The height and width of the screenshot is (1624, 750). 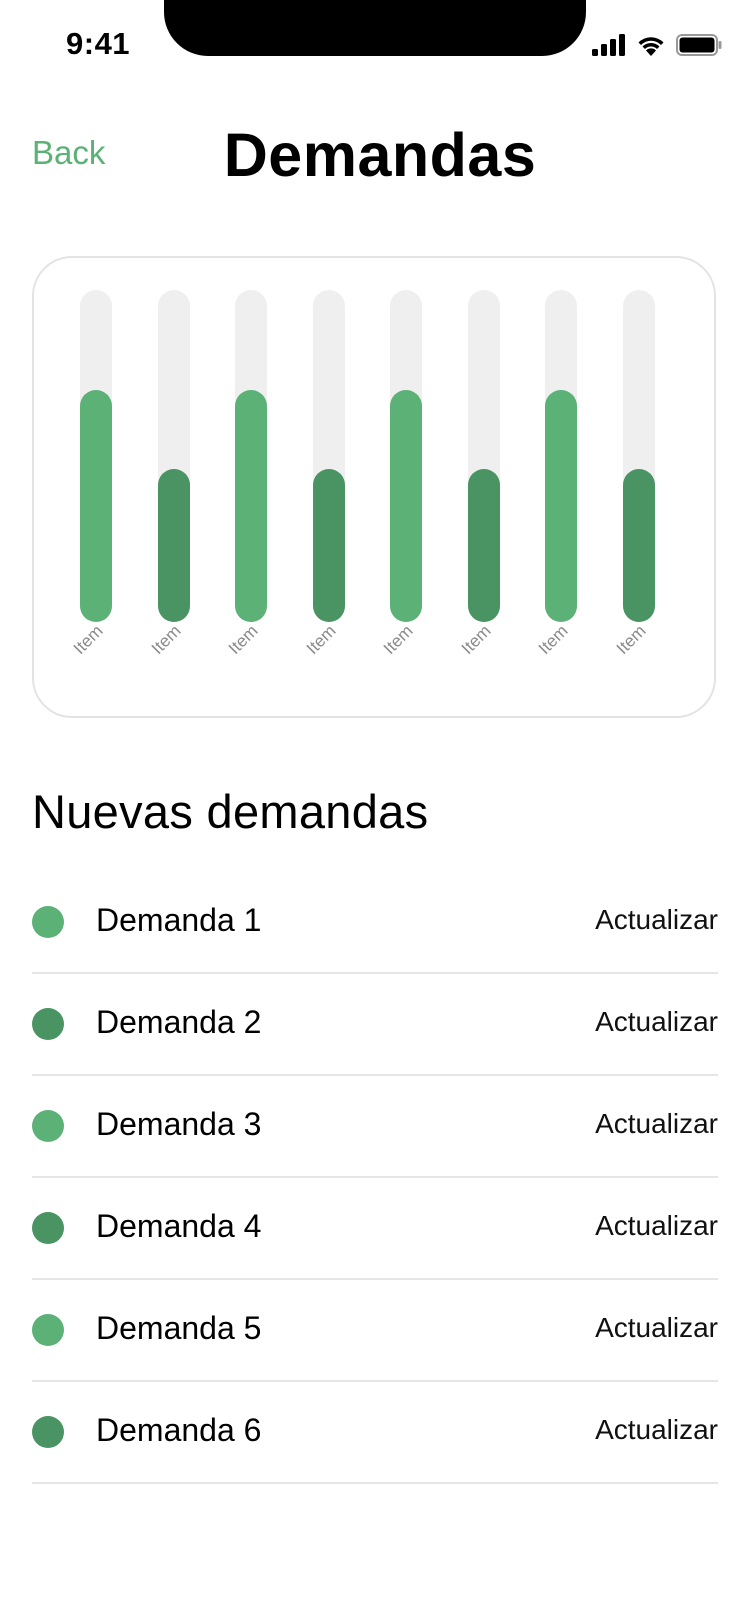 I want to click on status-time: 9:41, so click(x=98, y=43).